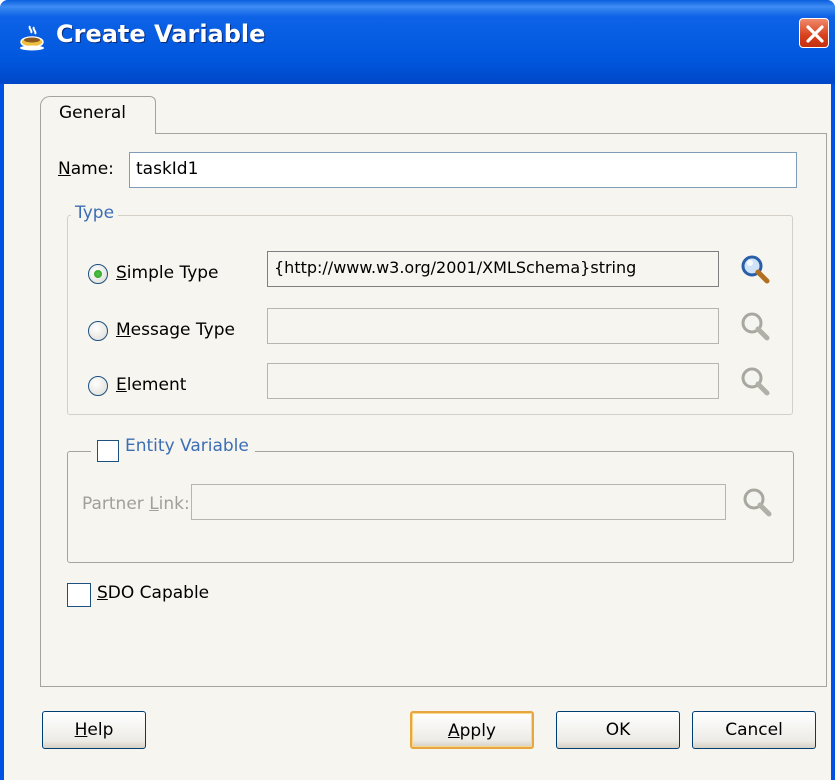 The image size is (835, 780). Describe the element at coordinates (108, 451) in the screenshot. I see `entity-variable-checkbox` at that location.